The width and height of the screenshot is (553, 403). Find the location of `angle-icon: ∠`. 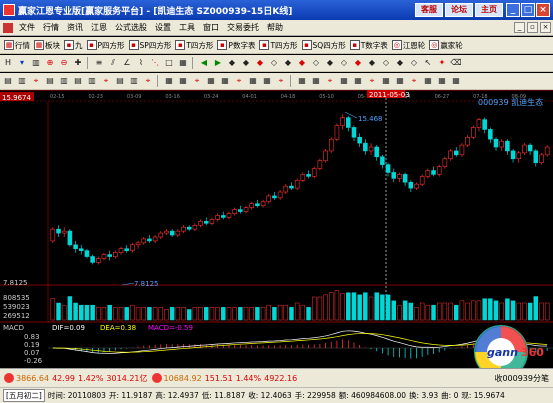

angle-icon: ∠ is located at coordinates (127, 63).